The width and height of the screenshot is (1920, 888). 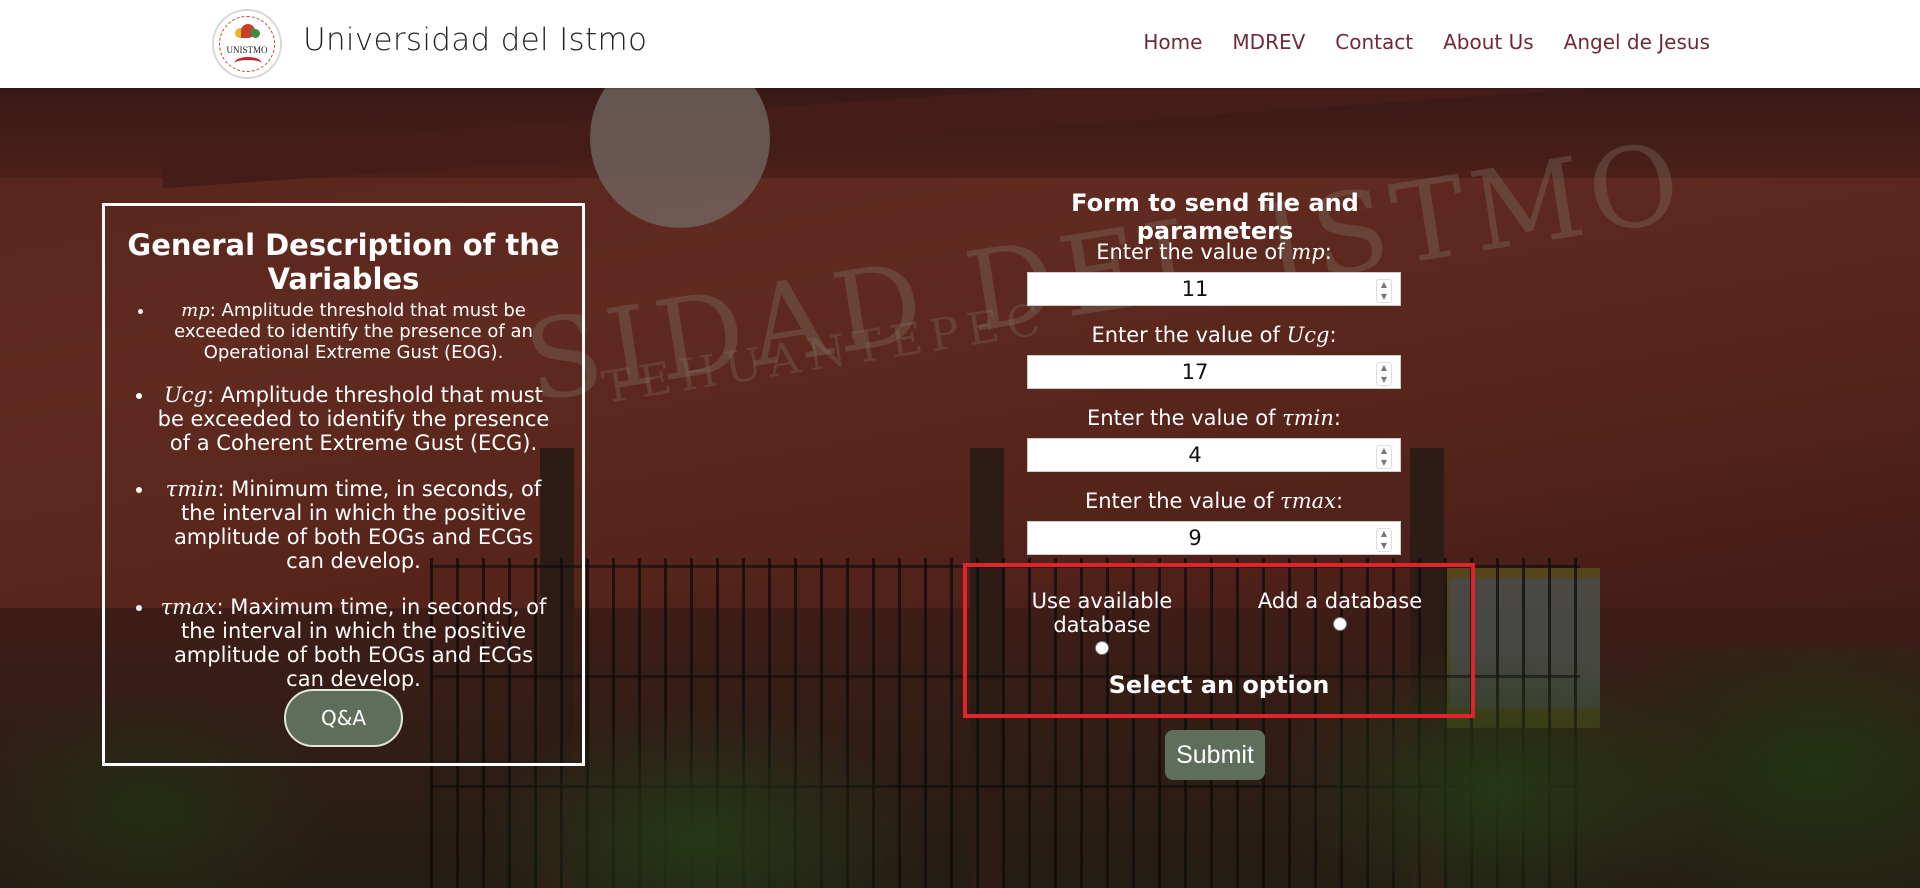 What do you see at coordinates (1374, 42) in the screenshot?
I see `nav-link-contact: Contact` at bounding box center [1374, 42].